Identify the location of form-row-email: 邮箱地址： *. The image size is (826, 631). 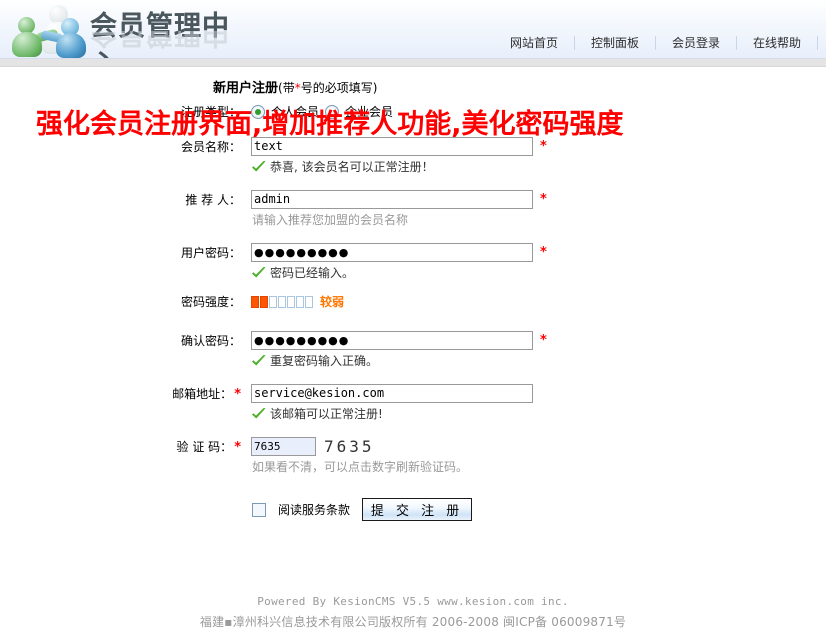
(273, 393).